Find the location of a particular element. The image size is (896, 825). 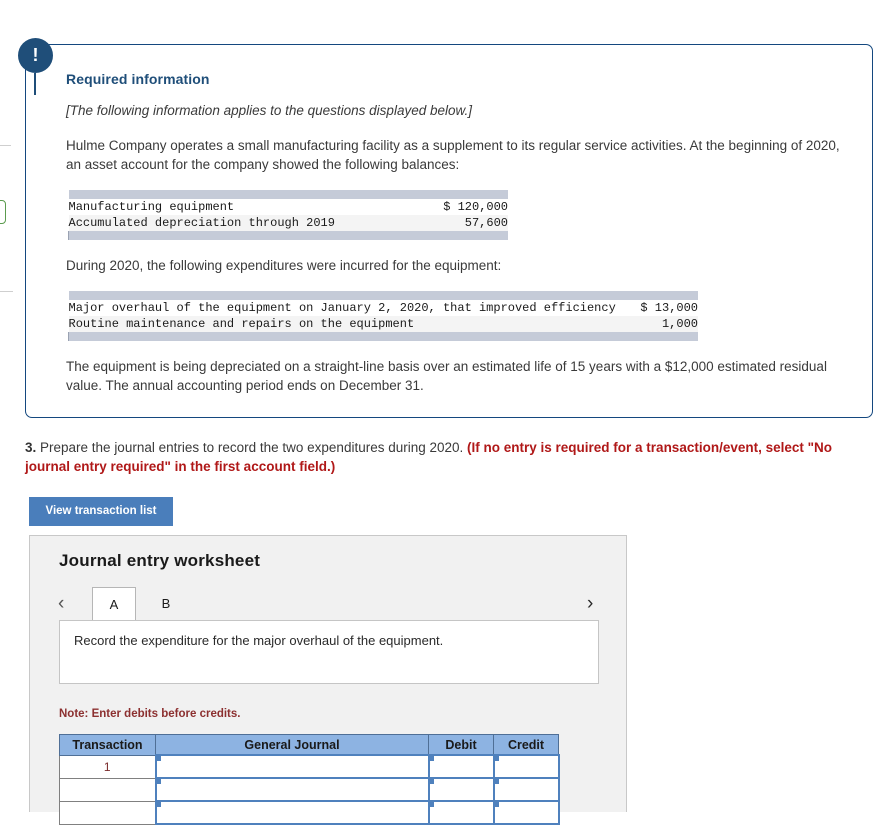

chevron-left-icon: ‹ is located at coordinates (61, 604).